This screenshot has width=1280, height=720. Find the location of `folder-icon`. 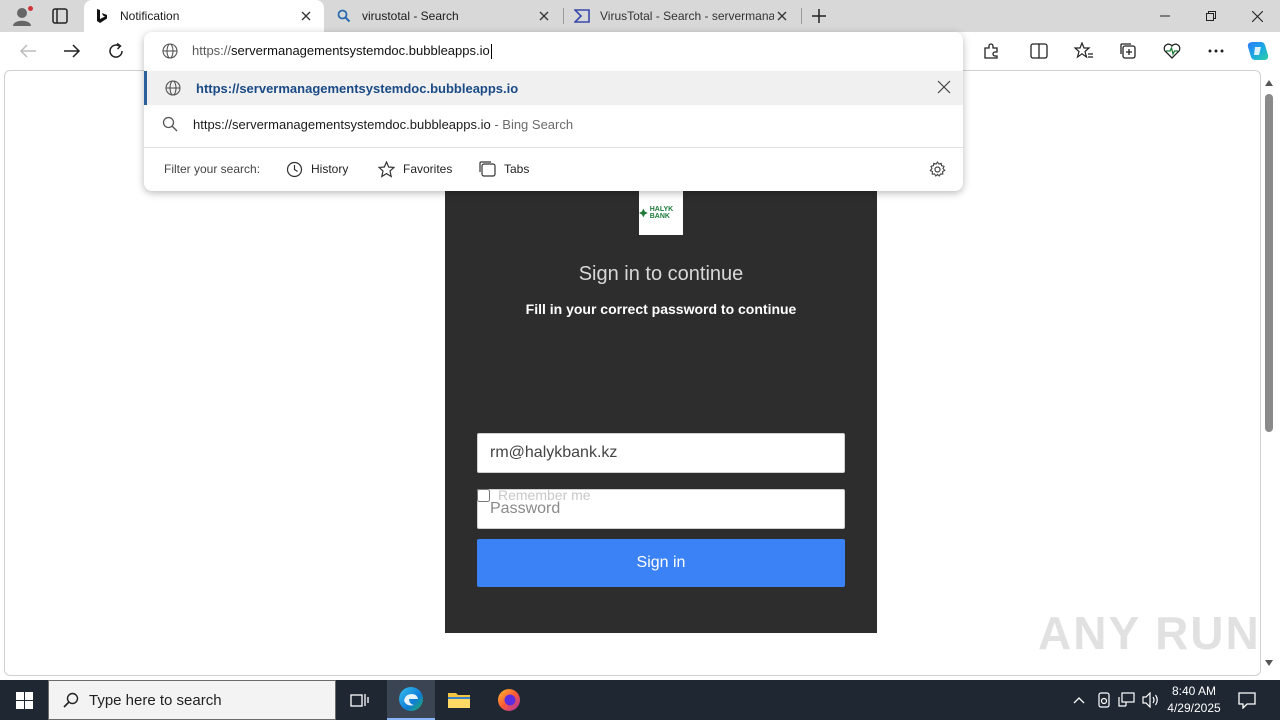

folder-icon is located at coordinates (459, 700).